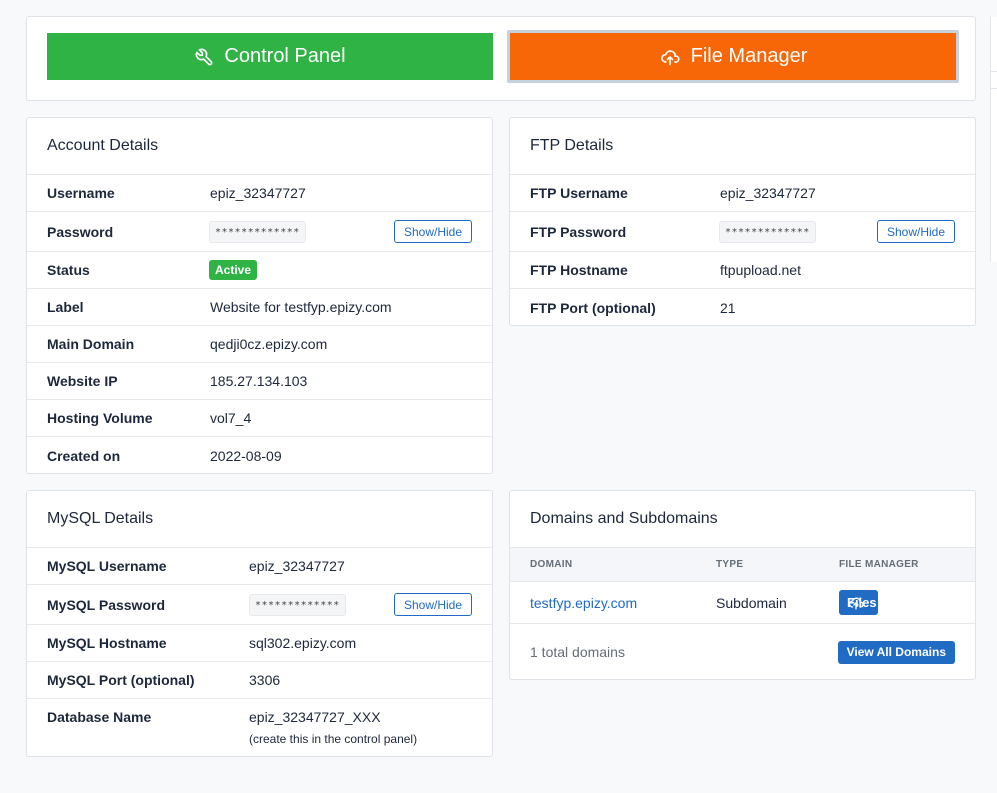 The width and height of the screenshot is (997, 793). What do you see at coordinates (265, 680) in the screenshot?
I see `mysql-port-value: 3306` at bounding box center [265, 680].